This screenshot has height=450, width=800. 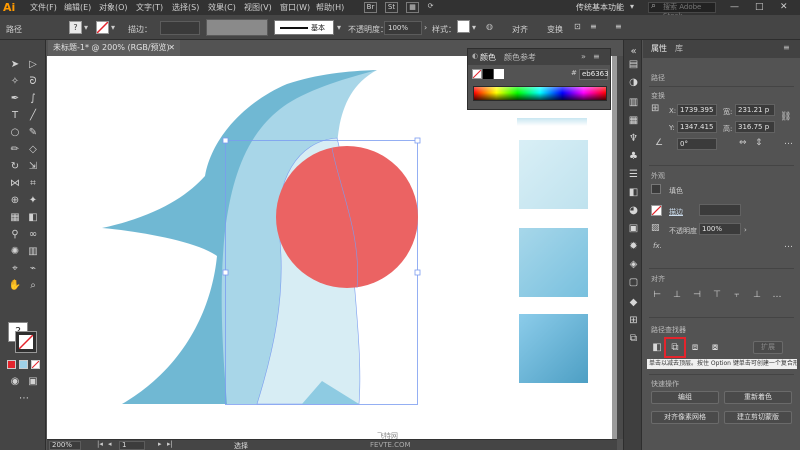 I want to click on type-tool-icon: T, so click(x=15, y=116).